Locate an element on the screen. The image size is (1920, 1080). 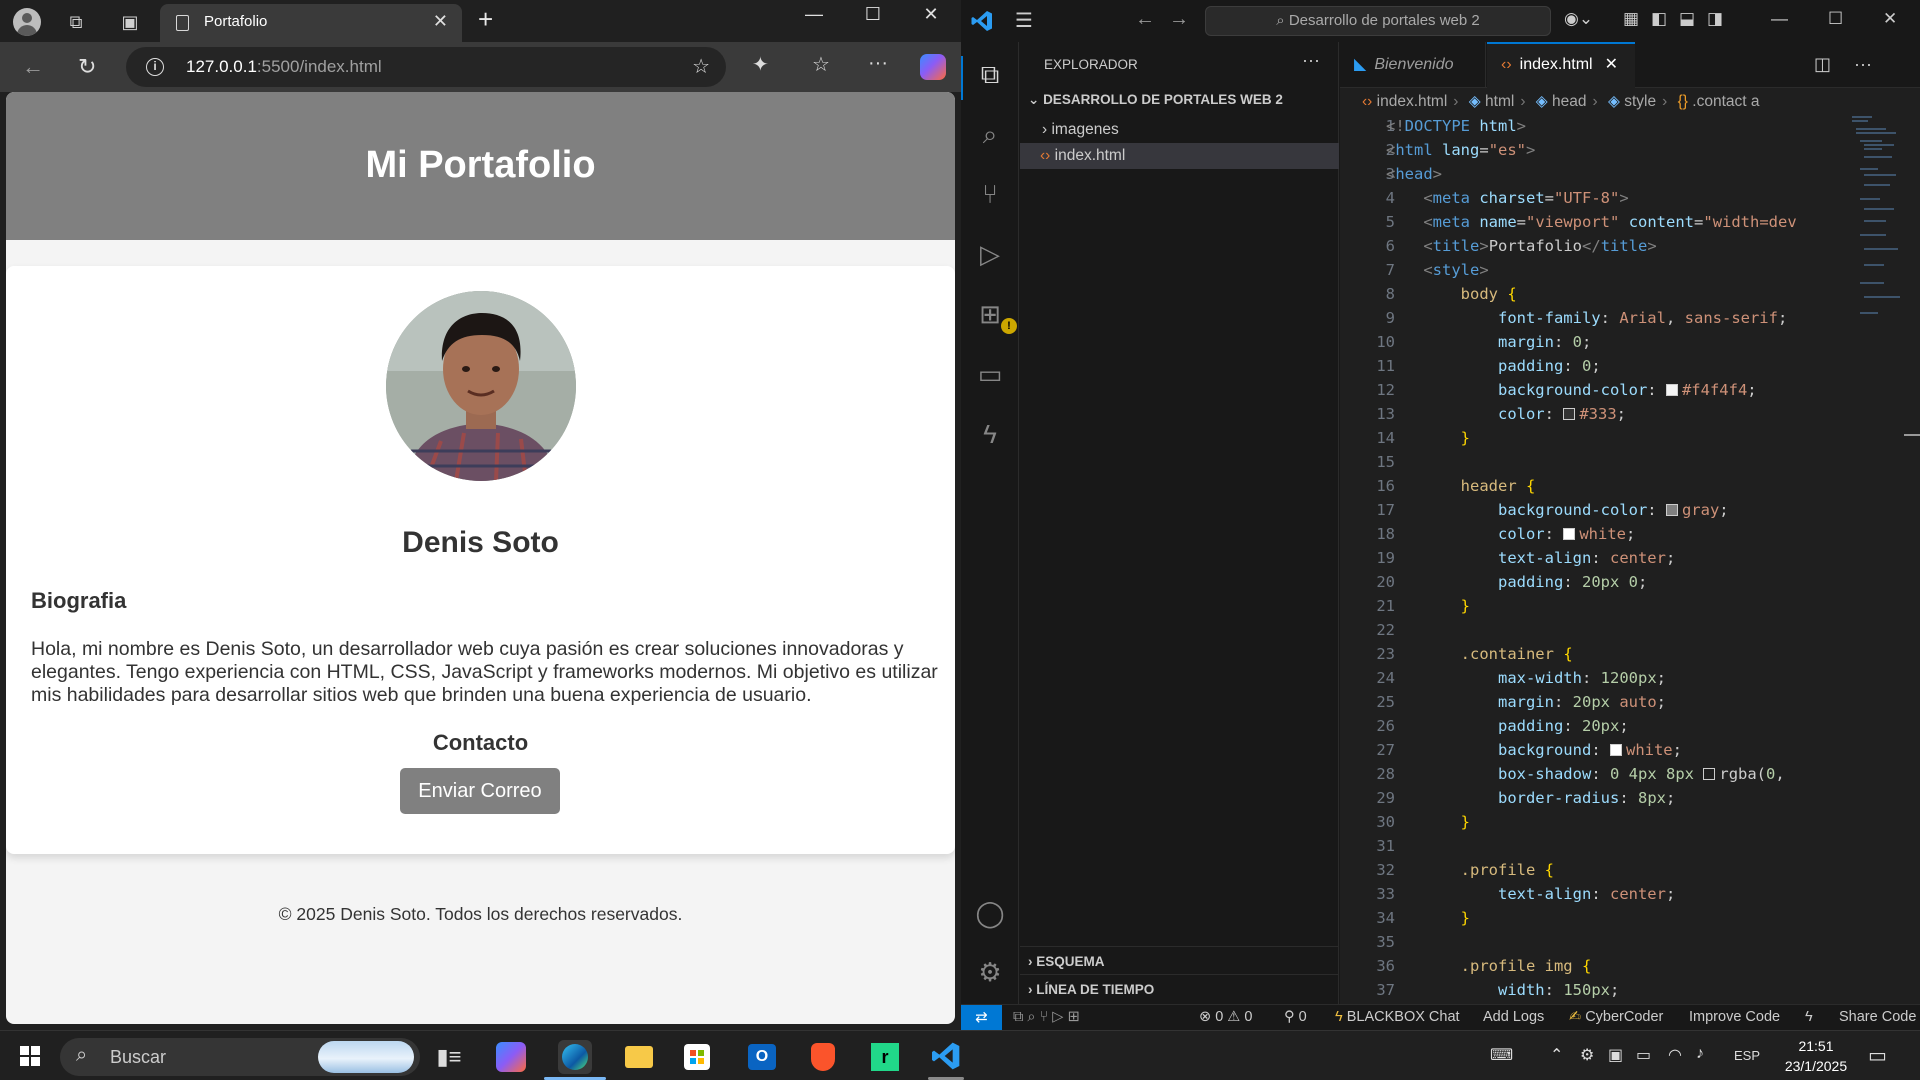
wifi-icon: ◠ is located at coordinates (1675, 1055).